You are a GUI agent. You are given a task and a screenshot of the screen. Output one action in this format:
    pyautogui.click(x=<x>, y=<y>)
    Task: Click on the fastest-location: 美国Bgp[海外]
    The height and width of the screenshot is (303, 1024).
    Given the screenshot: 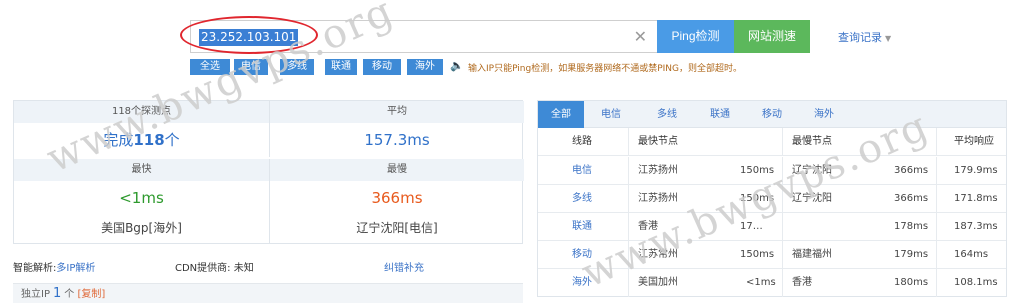 What is the action you would take?
    pyautogui.click(x=141, y=228)
    